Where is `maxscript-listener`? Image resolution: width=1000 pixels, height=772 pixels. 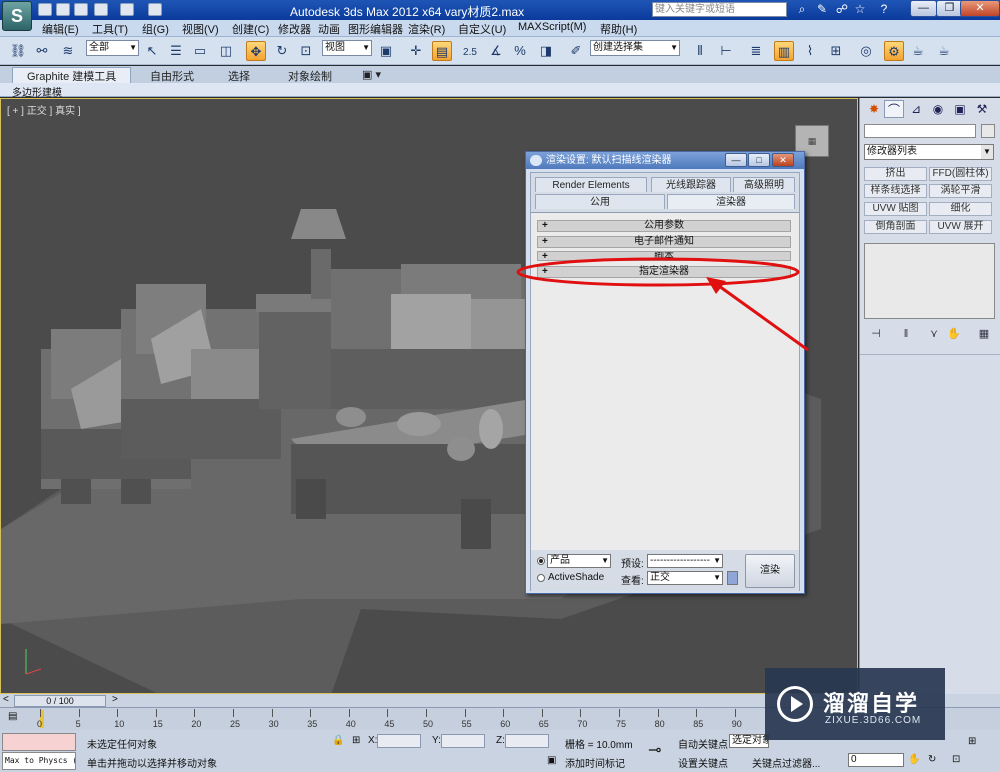
maxscript-listener is located at coordinates (39, 742).